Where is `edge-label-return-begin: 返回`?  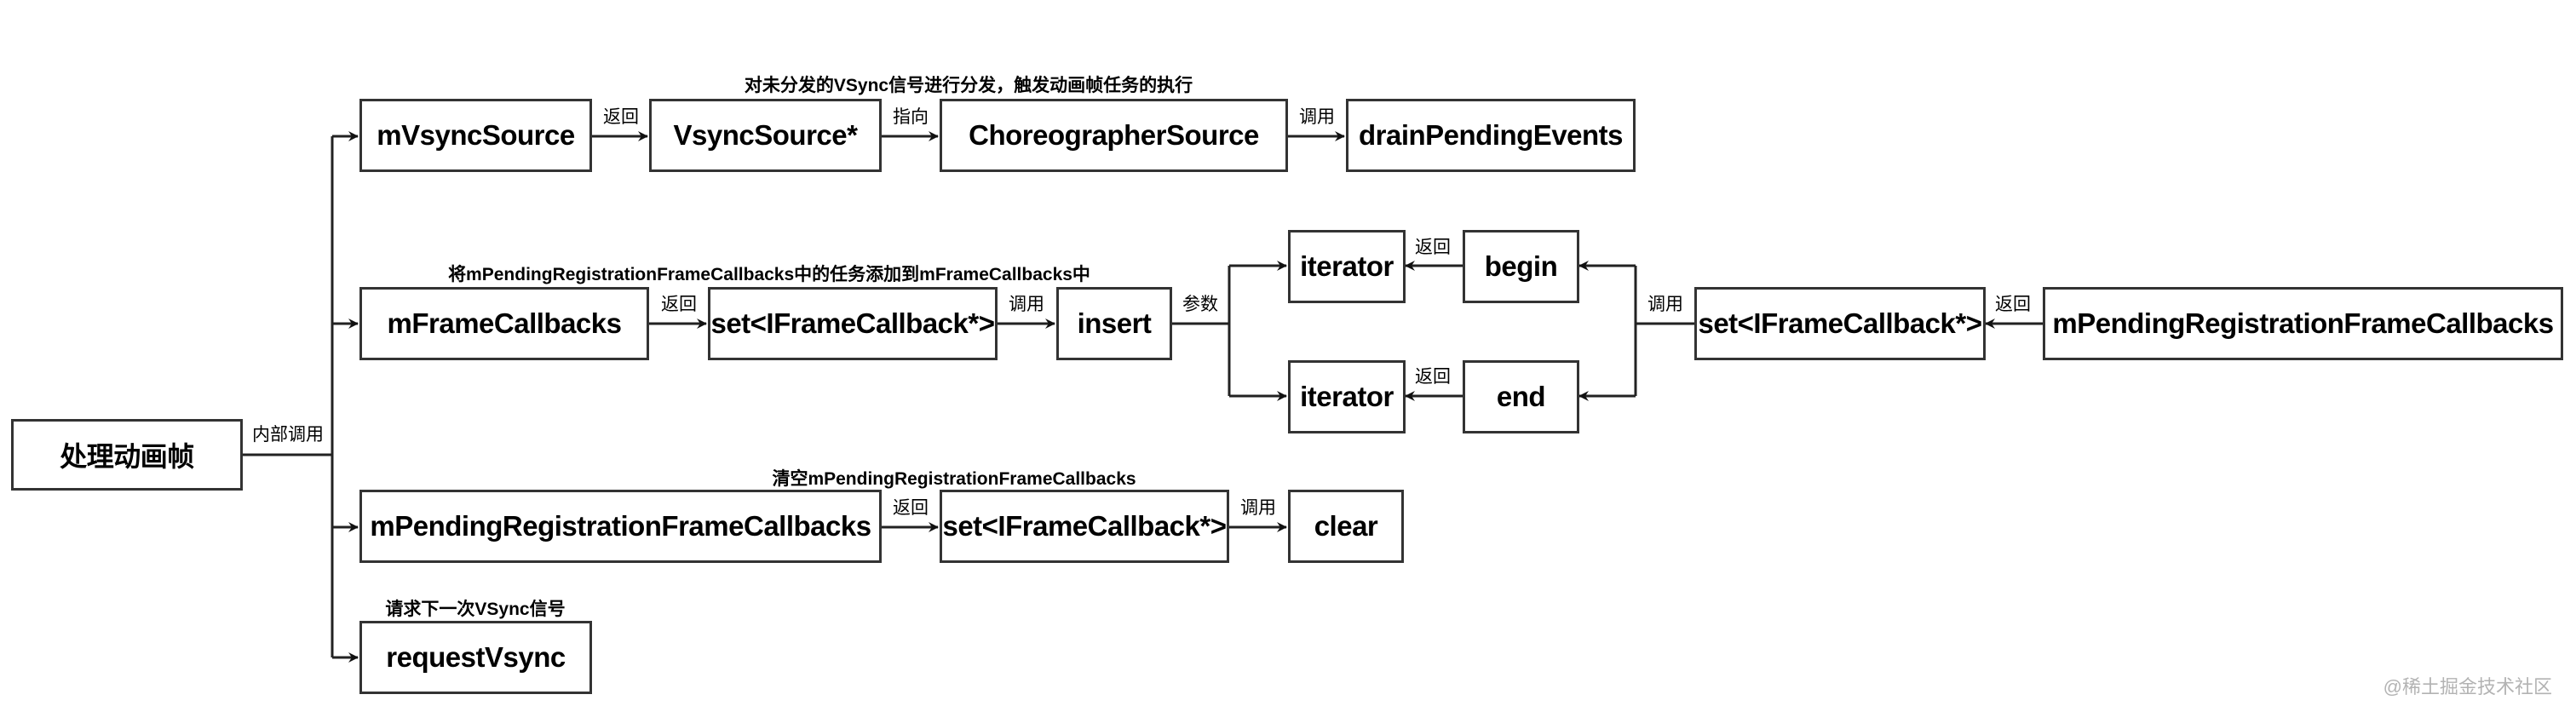 edge-label-return-begin: 返回 is located at coordinates (1433, 247).